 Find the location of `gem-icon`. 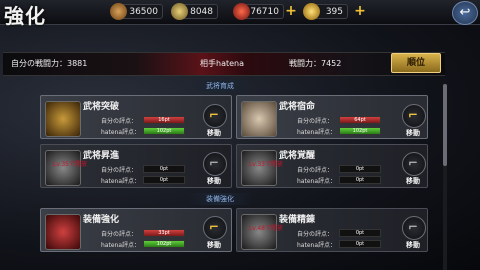

gem-icon is located at coordinates (311, 11).